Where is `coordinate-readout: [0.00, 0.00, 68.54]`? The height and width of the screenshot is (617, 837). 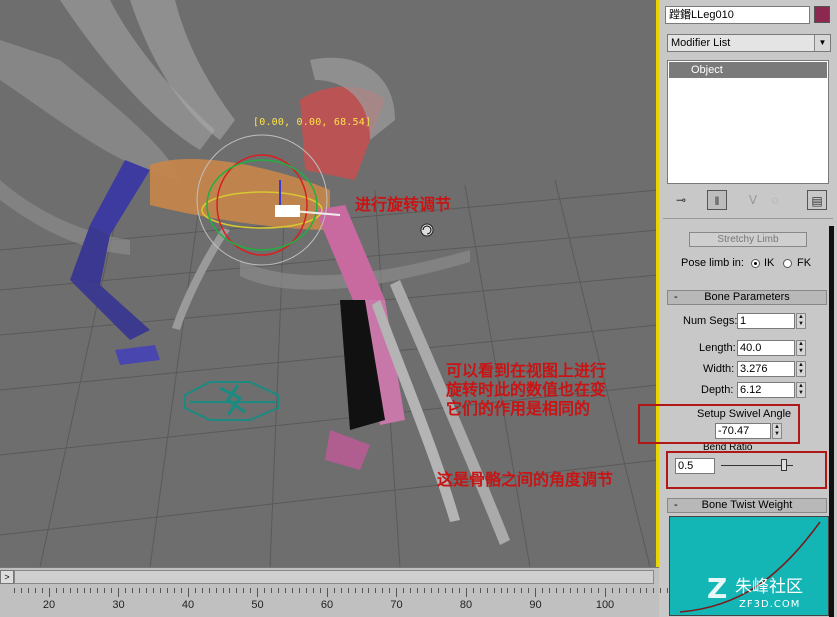 coordinate-readout: [0.00, 0.00, 68.54] is located at coordinates (312, 122).